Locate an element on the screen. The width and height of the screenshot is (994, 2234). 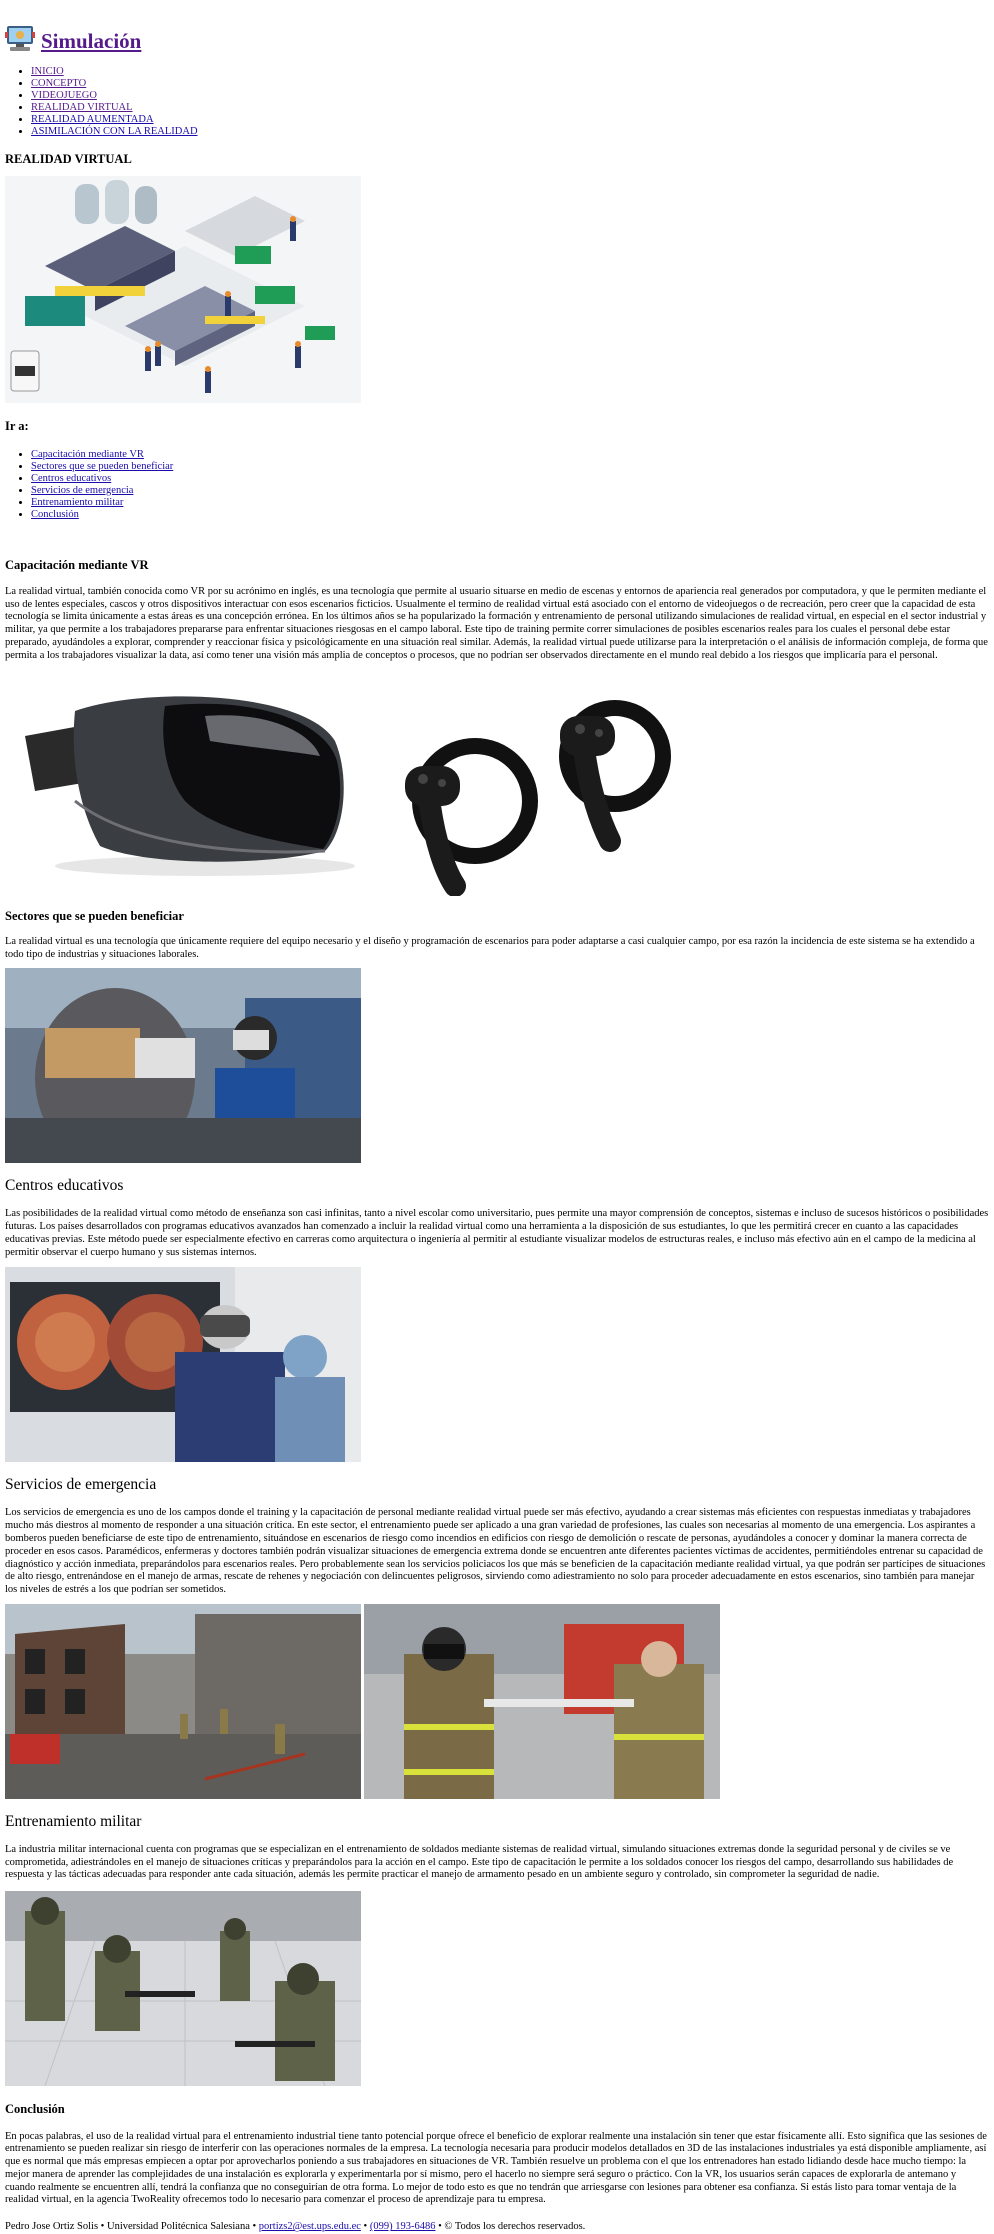
page-heading: REALIDAD VIRTUAL is located at coordinates (68, 159).